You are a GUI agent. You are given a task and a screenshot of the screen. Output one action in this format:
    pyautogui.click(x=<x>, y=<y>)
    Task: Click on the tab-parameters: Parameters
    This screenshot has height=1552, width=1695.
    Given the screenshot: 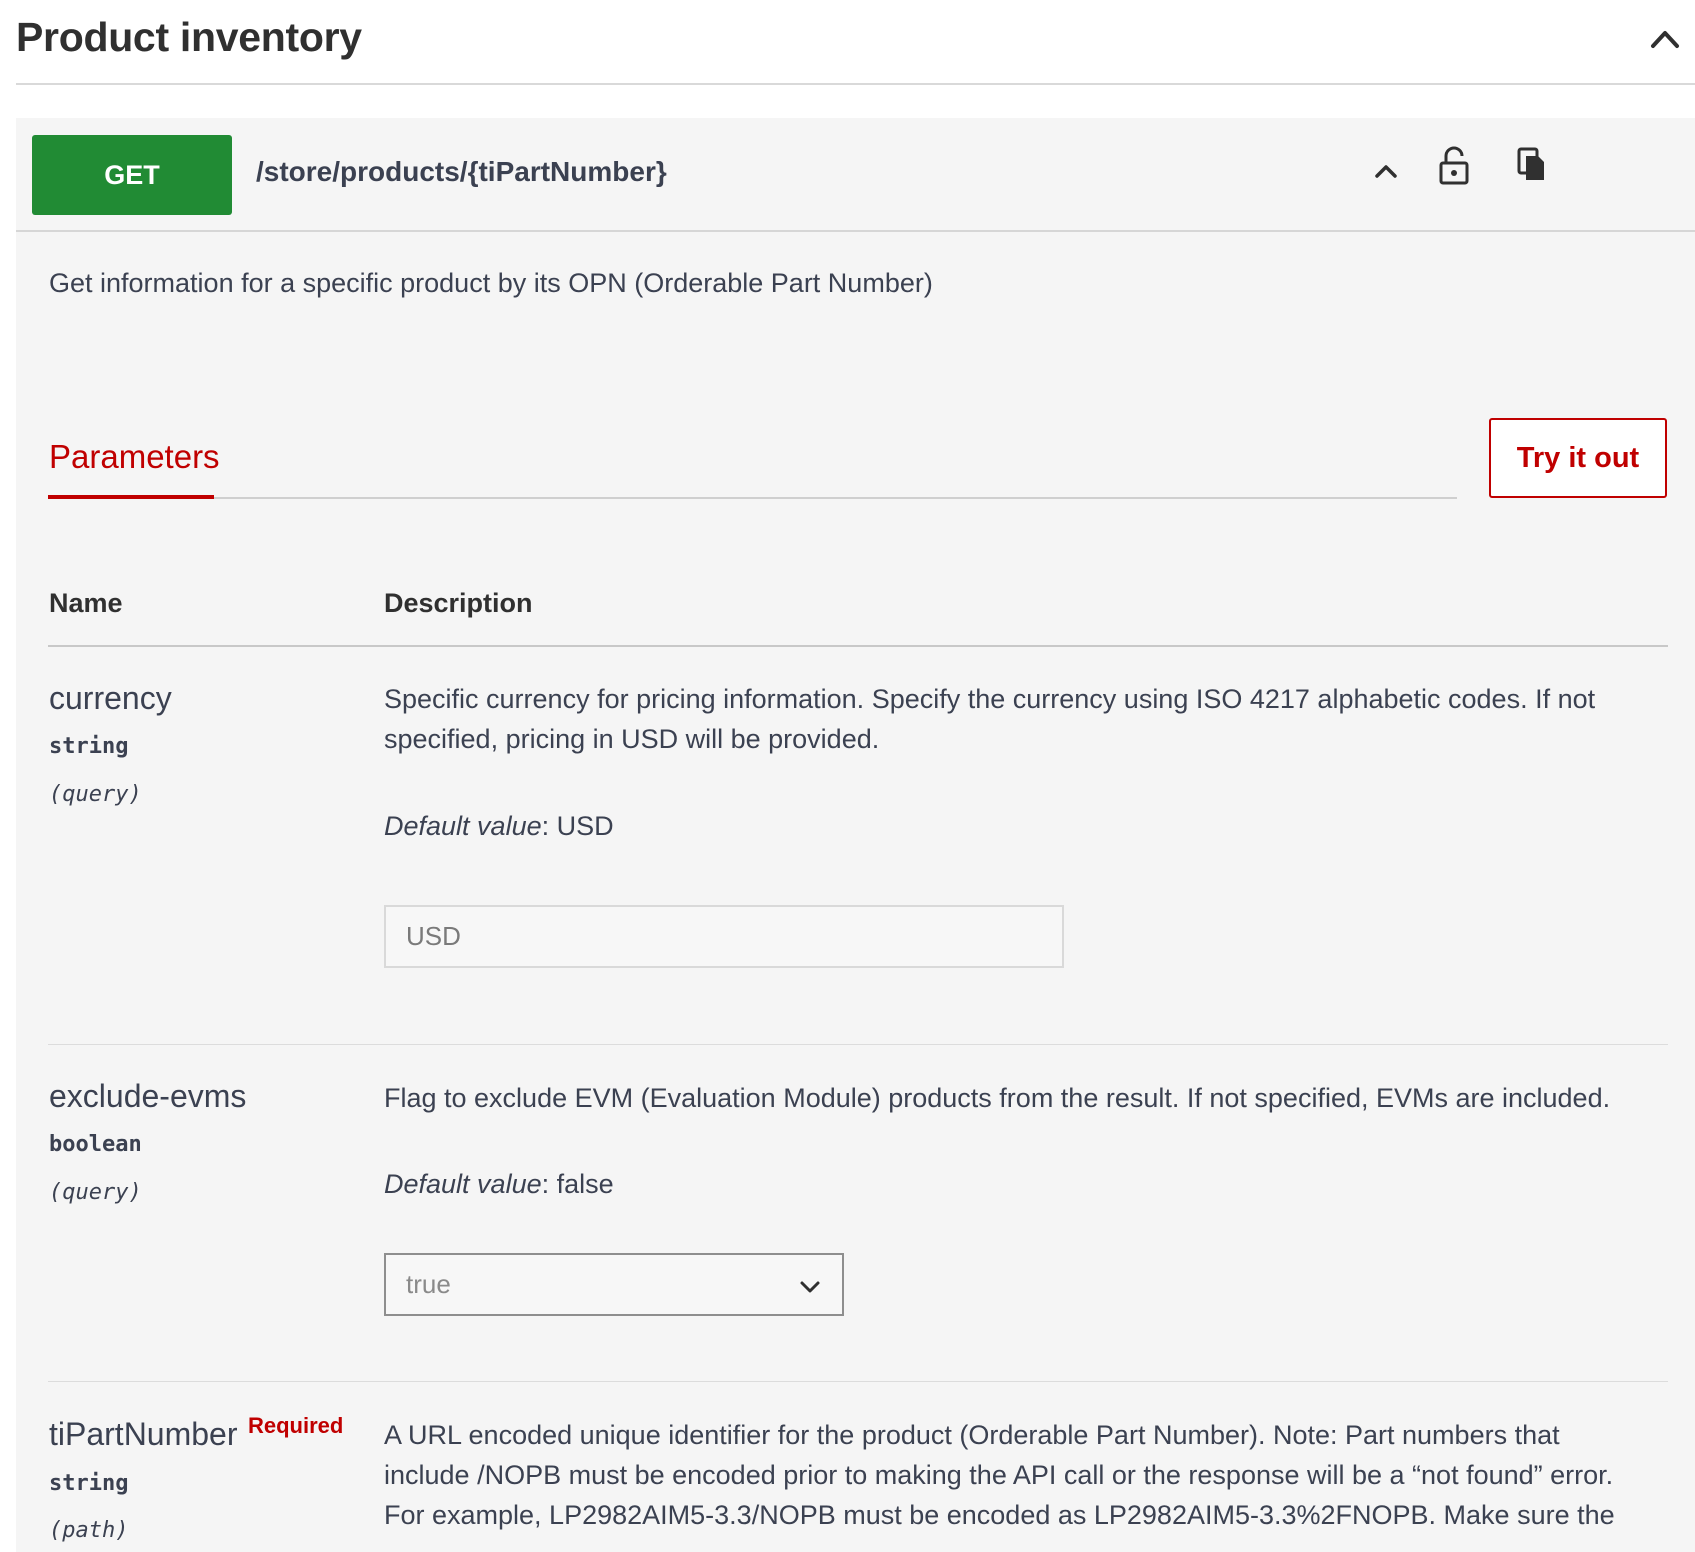 What is the action you would take?
    pyautogui.click(x=134, y=457)
    